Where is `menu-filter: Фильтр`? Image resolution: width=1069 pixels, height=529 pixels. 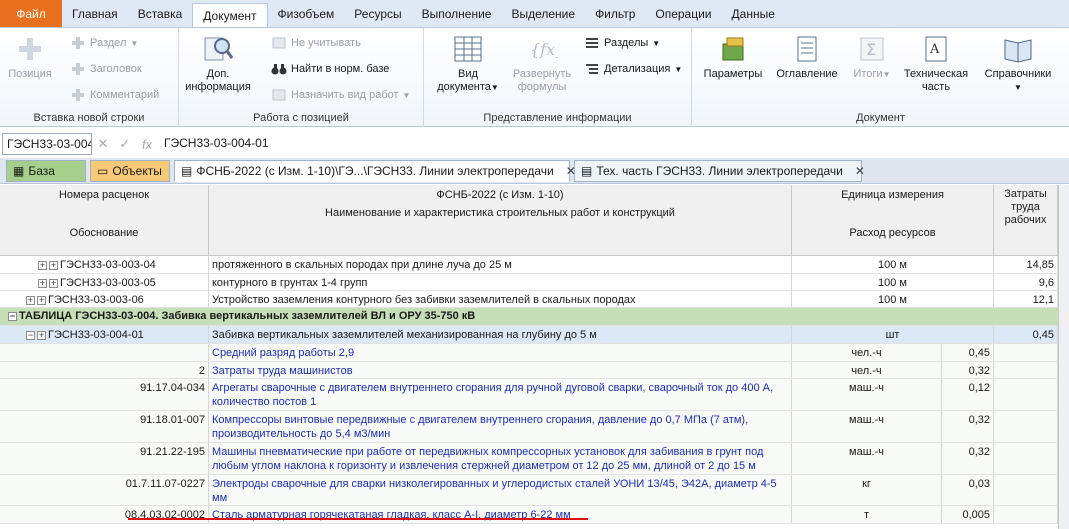 menu-filter: Фильтр is located at coordinates (615, 13).